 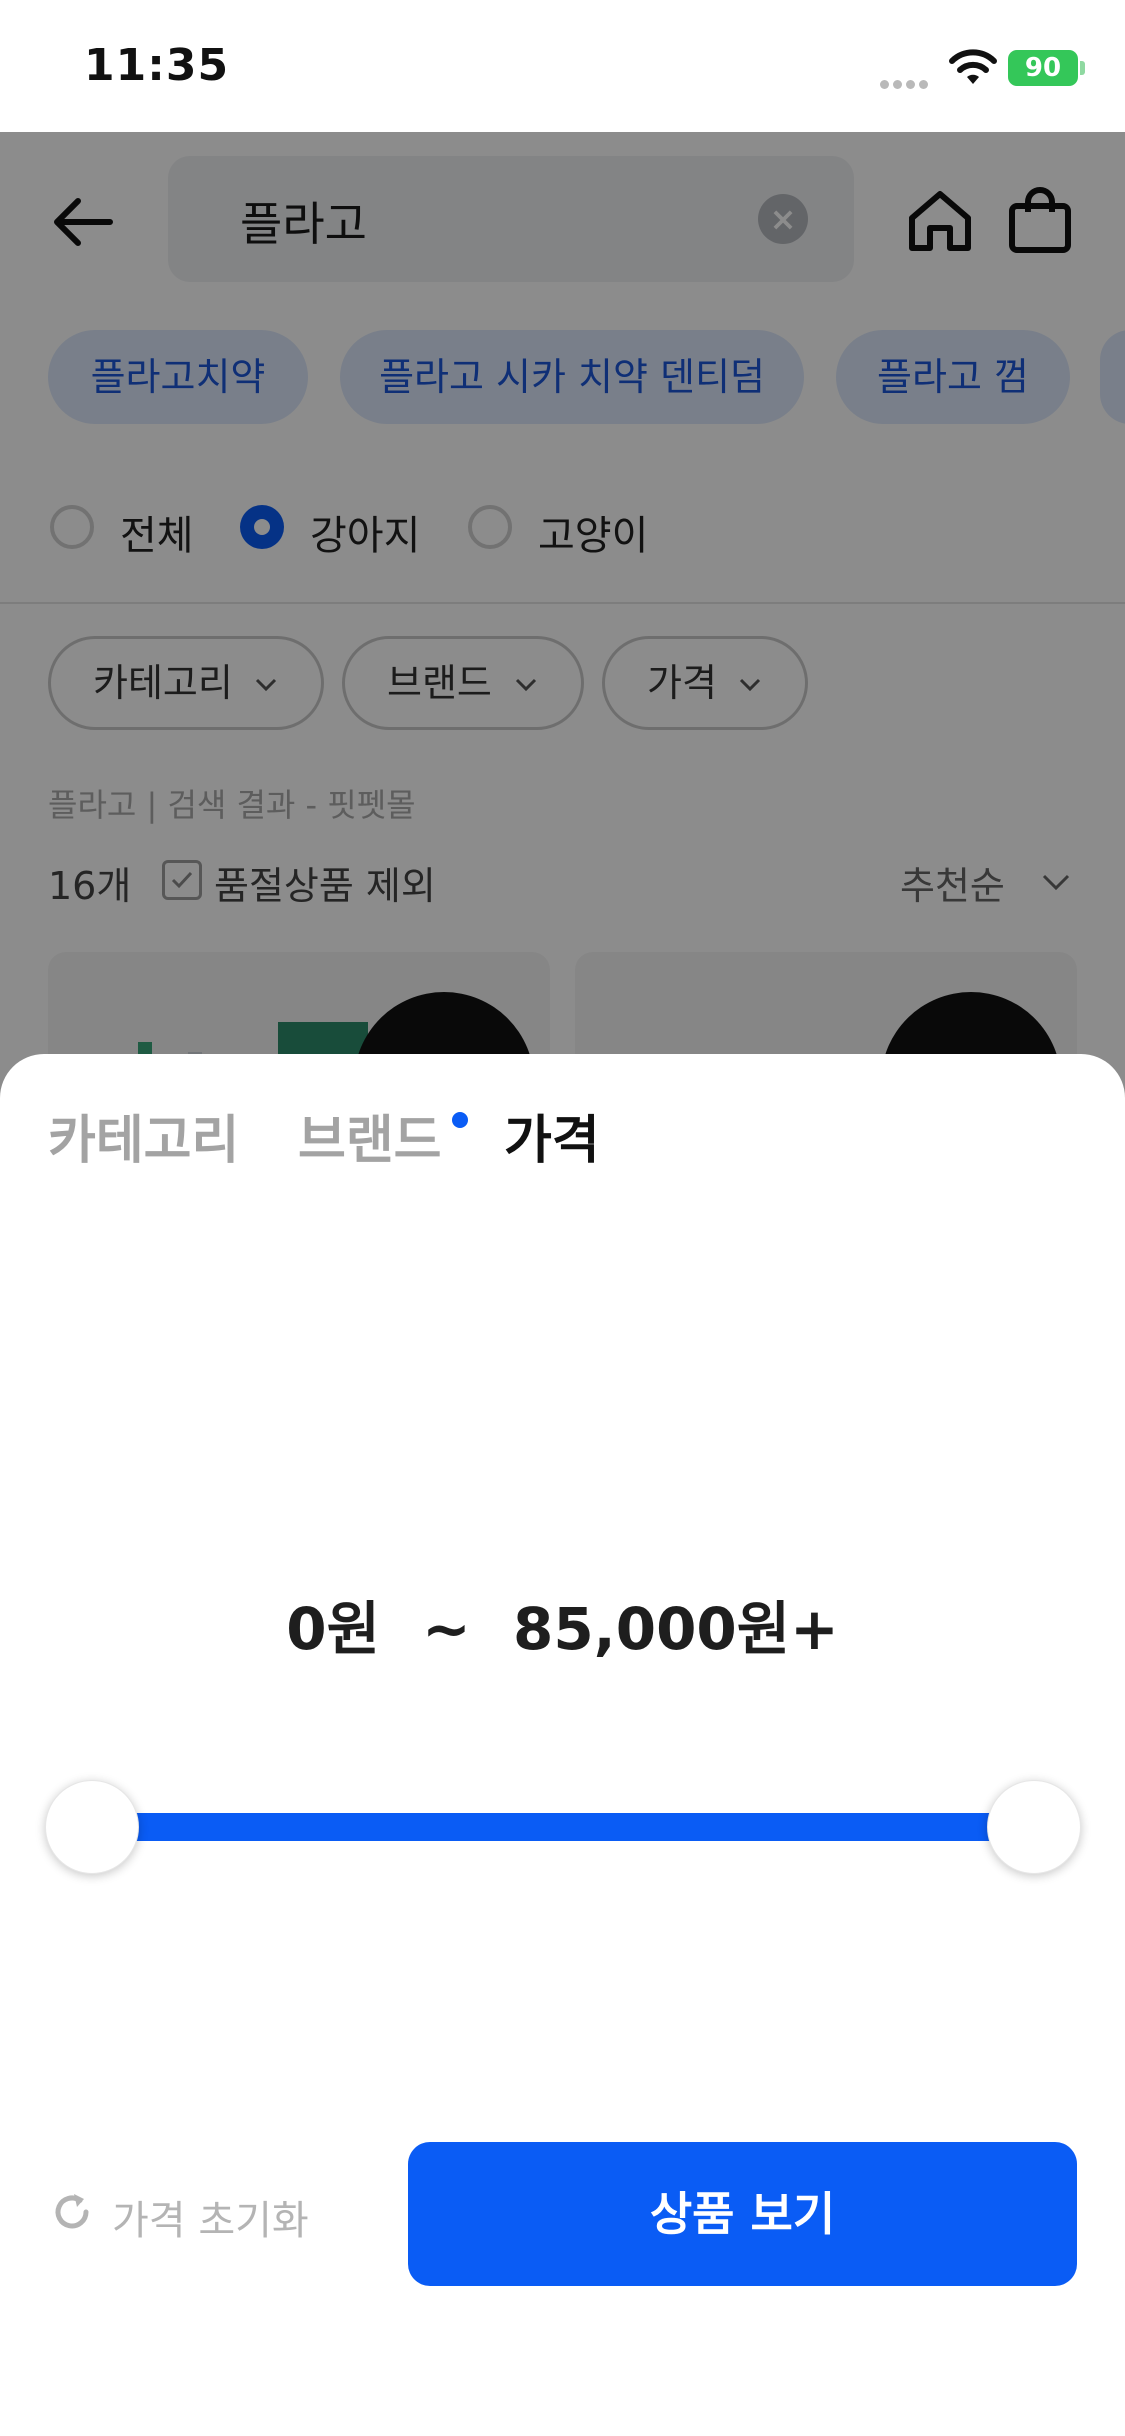 What do you see at coordinates (906, 81) in the screenshot?
I see `cellular-signal-icon` at bounding box center [906, 81].